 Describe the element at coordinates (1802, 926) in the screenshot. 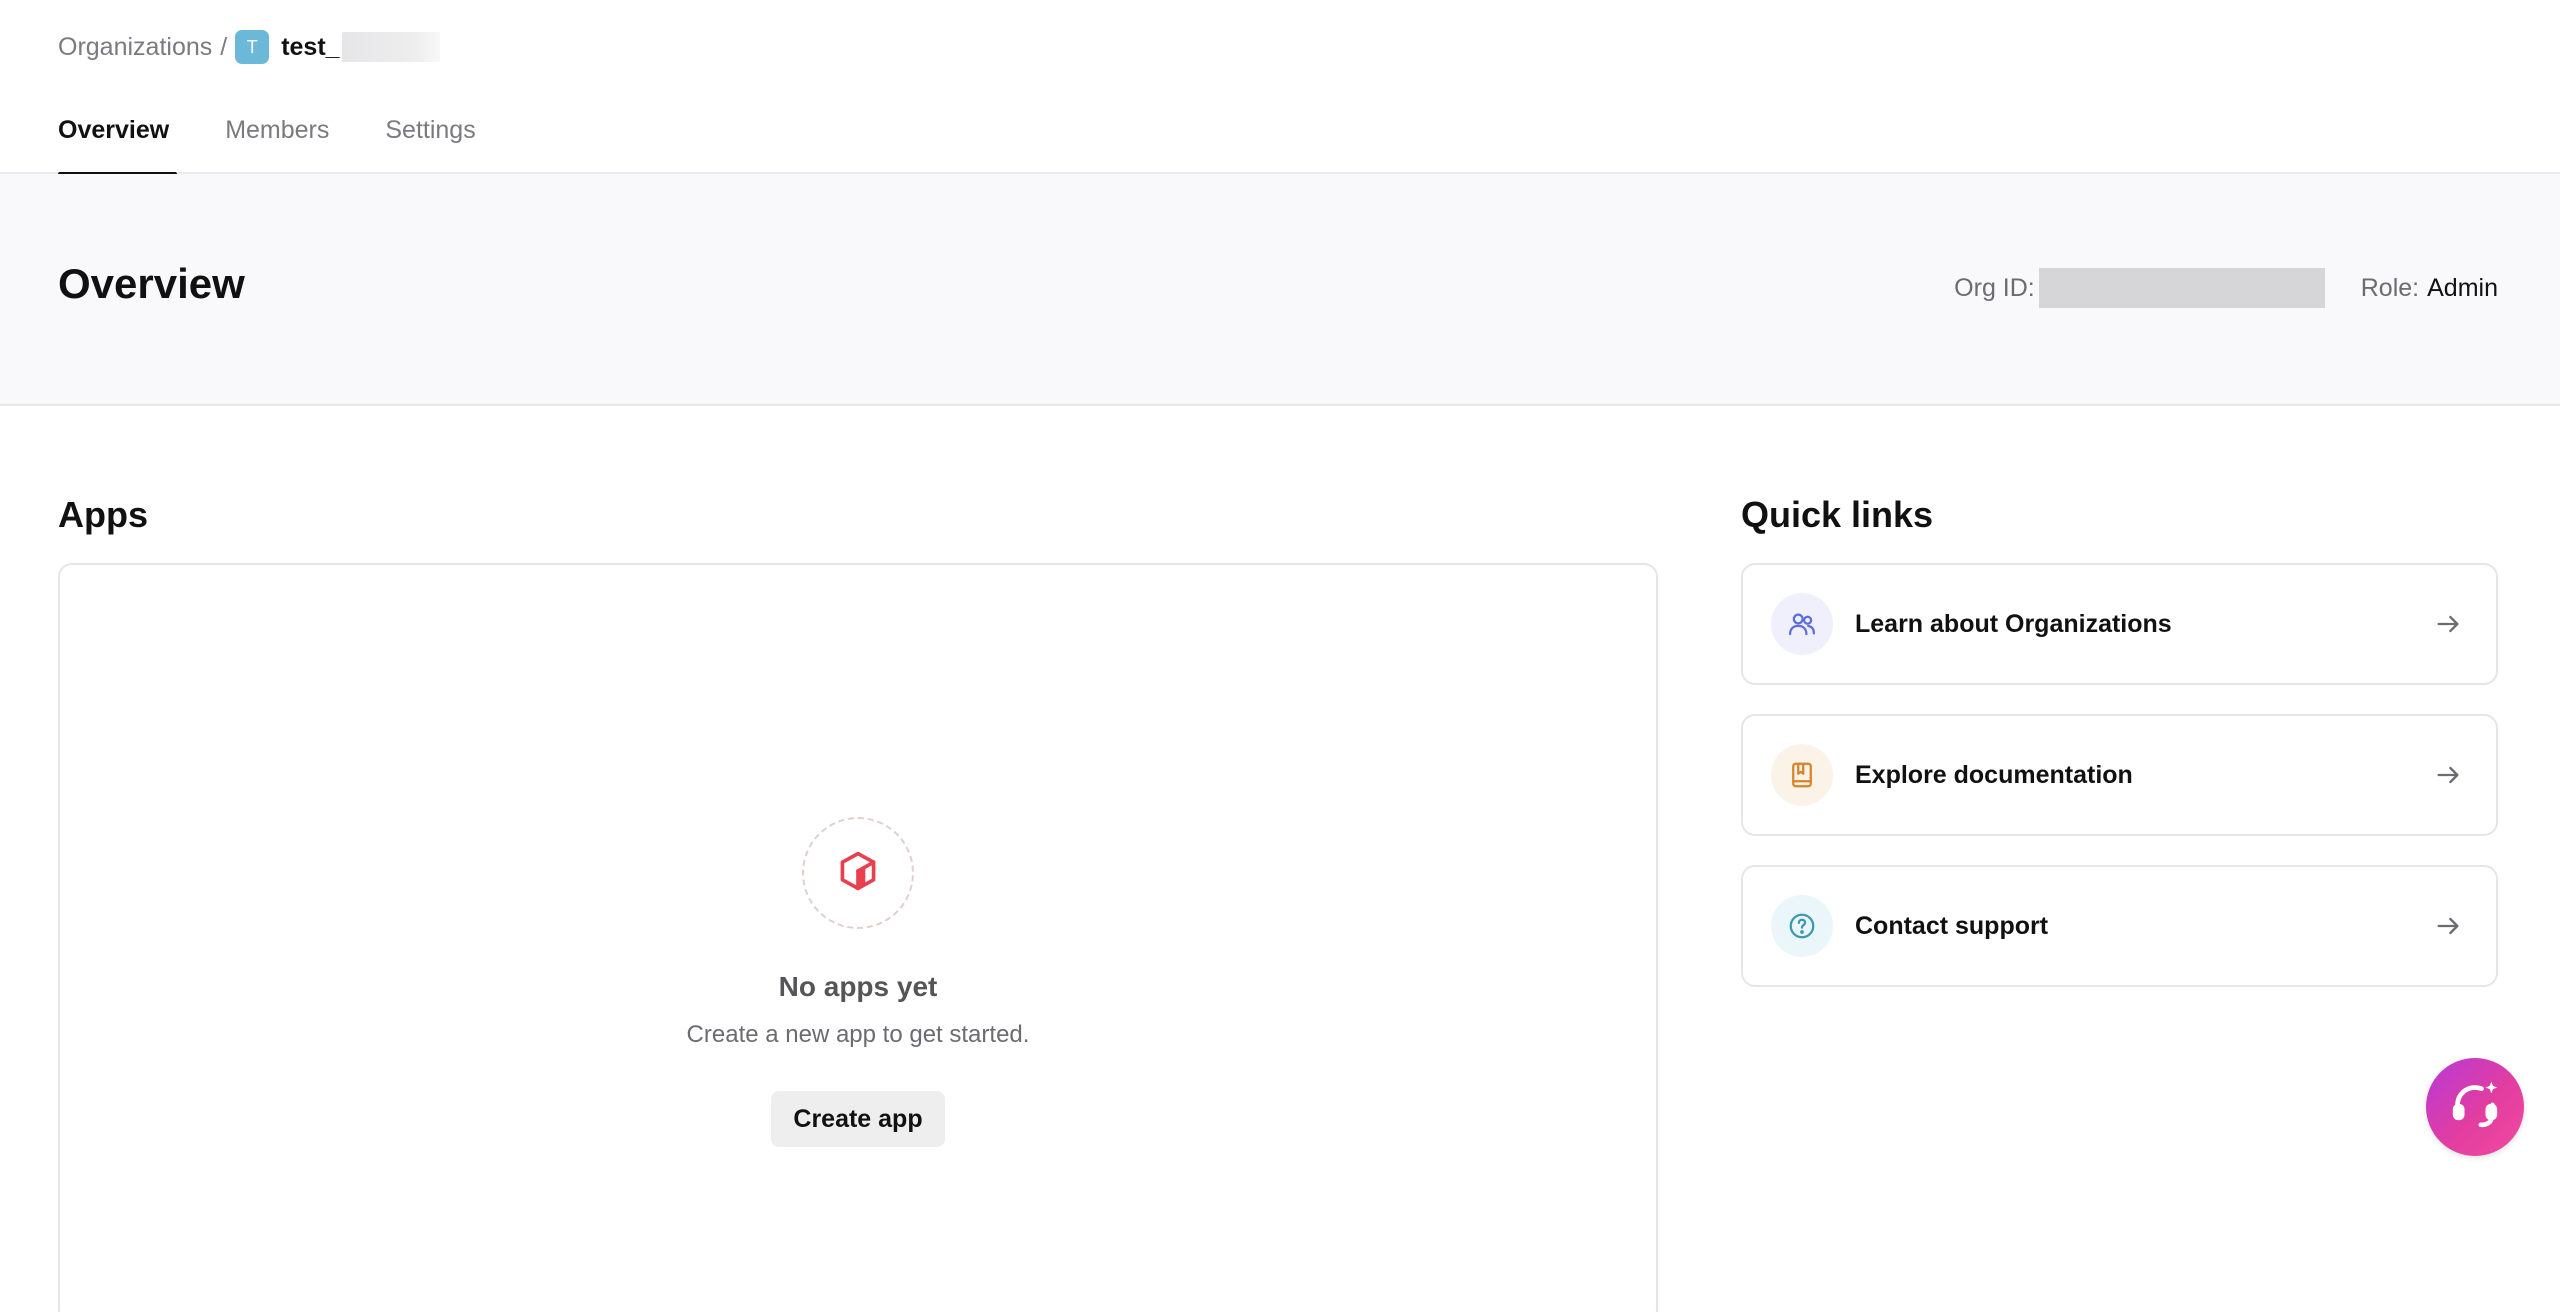

I see `help-circle-icon` at that location.